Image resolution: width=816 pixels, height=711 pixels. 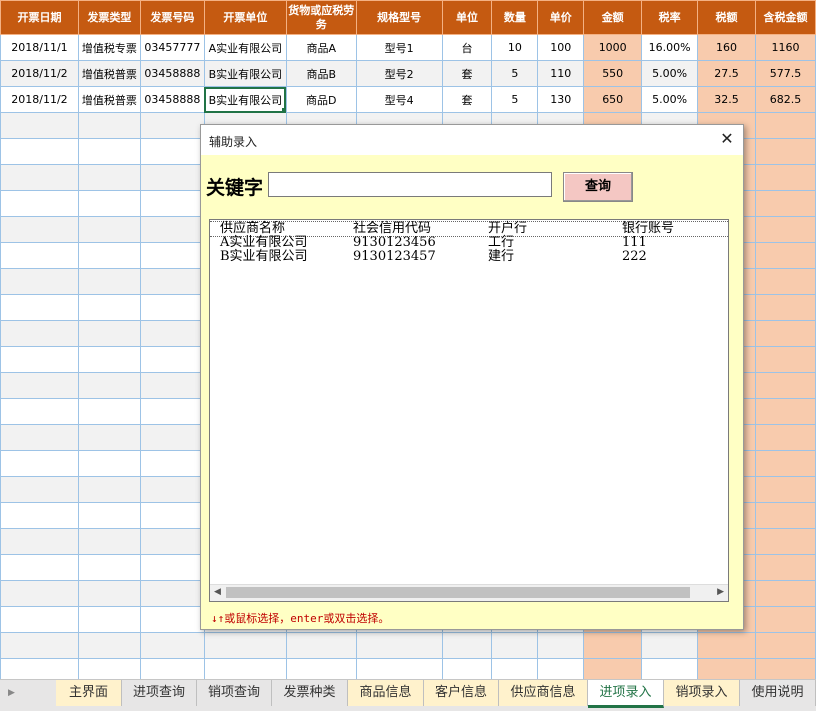 I want to click on table-cell: 03457777, so click(x=172, y=47).